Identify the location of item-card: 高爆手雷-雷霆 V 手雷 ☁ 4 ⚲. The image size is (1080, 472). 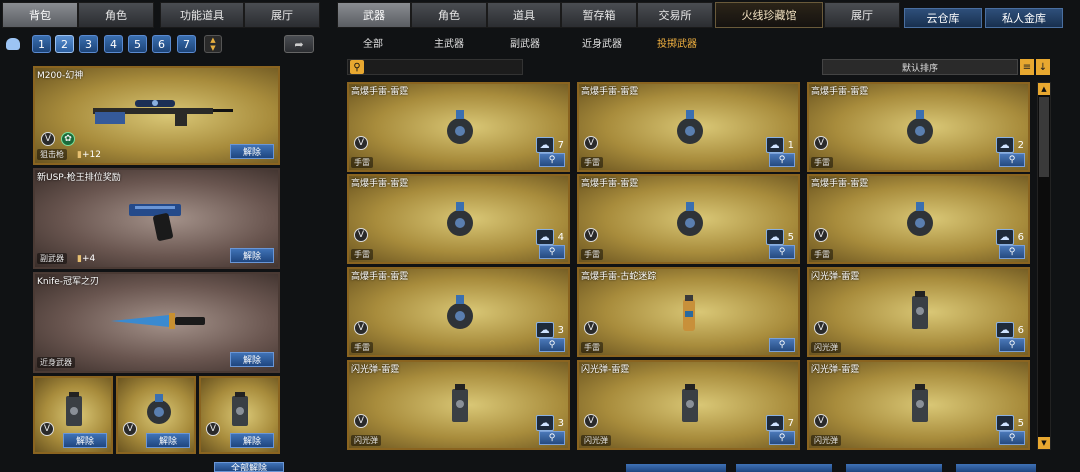
(458, 219).